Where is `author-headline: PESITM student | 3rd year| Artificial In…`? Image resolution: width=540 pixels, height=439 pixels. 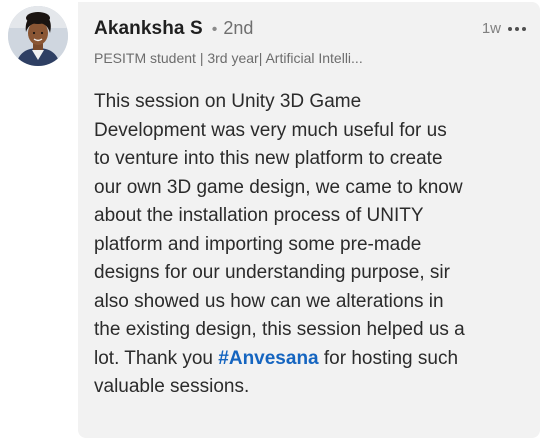 author-headline: PESITM student | 3rd year| Artificial In… is located at coordinates (228, 58).